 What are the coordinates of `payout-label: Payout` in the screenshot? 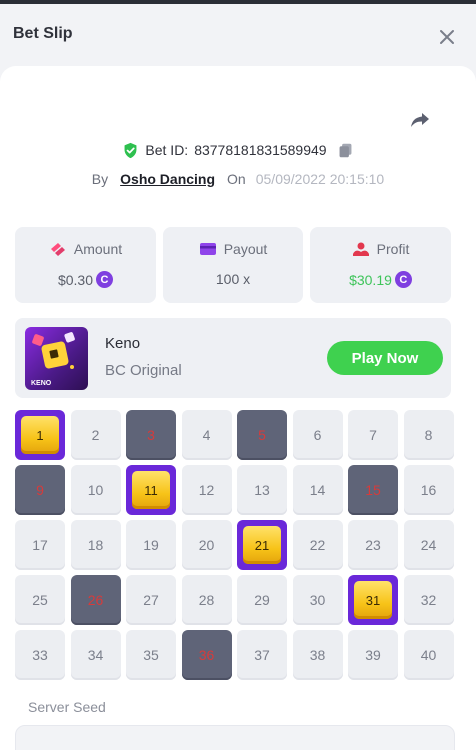 It's located at (245, 249).